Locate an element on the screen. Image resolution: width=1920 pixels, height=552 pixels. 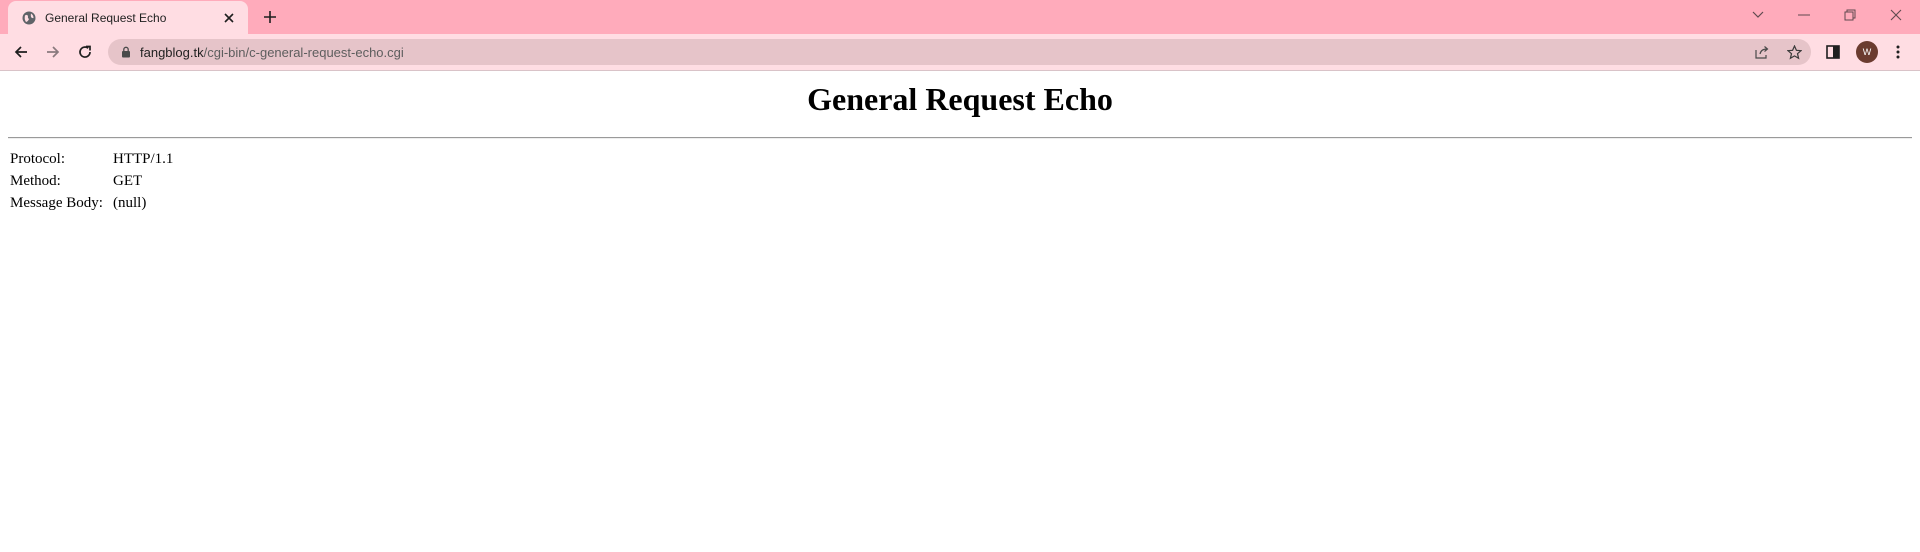
arrow-right-icon is located at coordinates (53, 52).